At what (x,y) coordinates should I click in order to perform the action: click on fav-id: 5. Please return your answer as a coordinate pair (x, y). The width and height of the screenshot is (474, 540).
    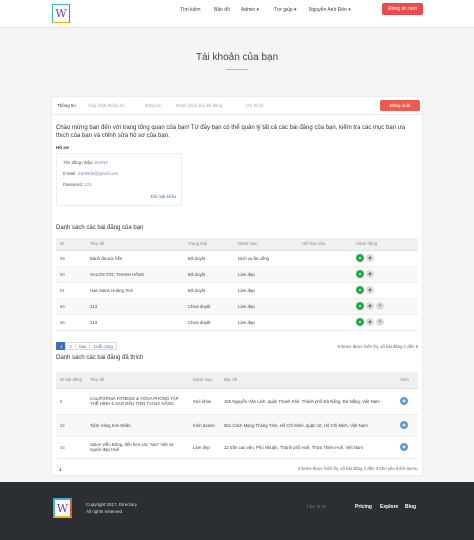
    Looking at the image, I should click on (71, 401).